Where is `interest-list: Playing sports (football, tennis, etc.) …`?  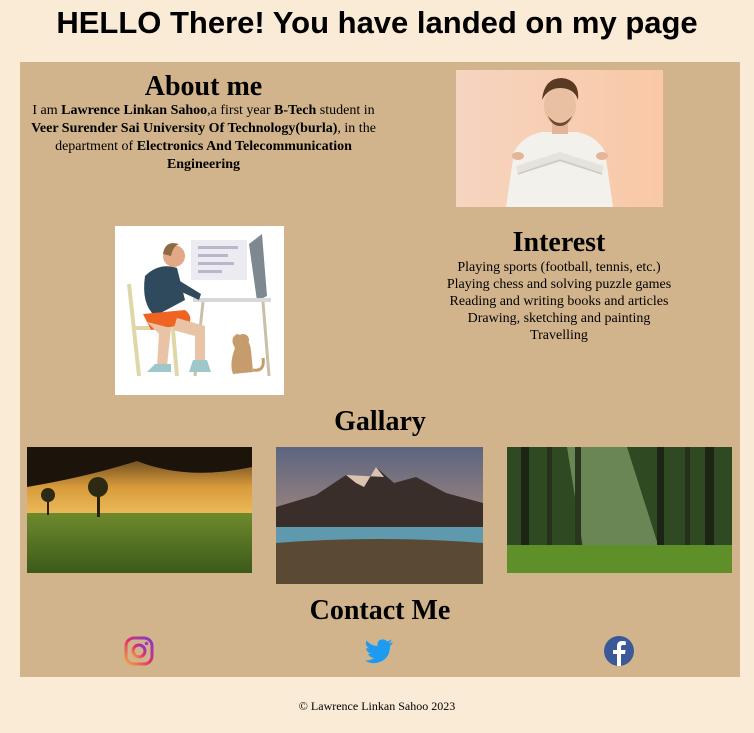
interest-list: Playing sports (football, tennis, etc.) … is located at coordinates (559, 301).